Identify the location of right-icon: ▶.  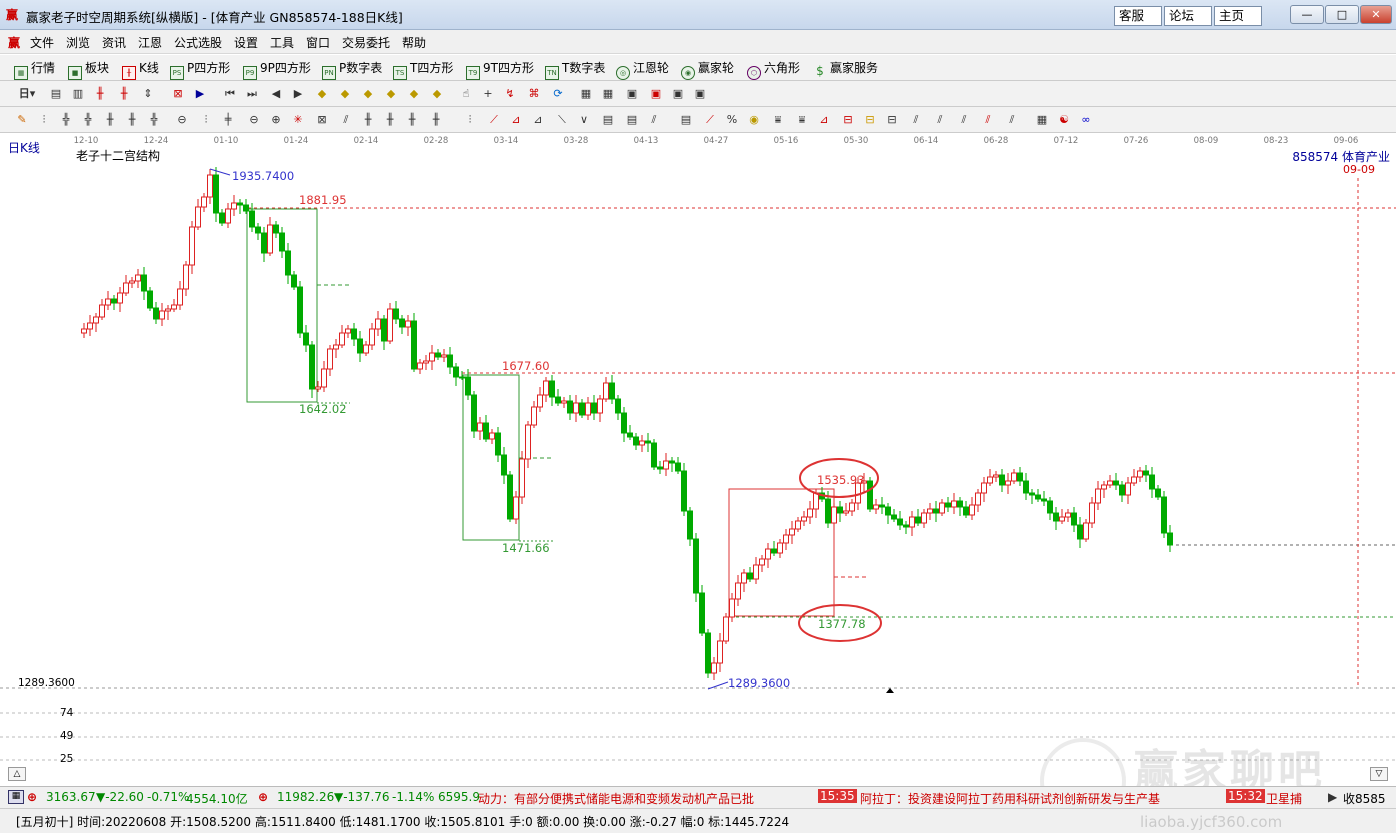
(298, 94).